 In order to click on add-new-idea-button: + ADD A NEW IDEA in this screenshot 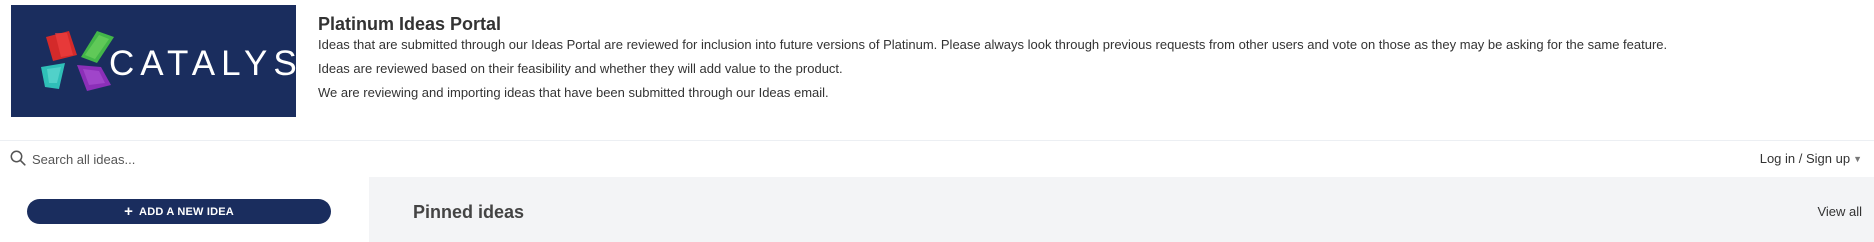, I will do `click(179, 211)`.